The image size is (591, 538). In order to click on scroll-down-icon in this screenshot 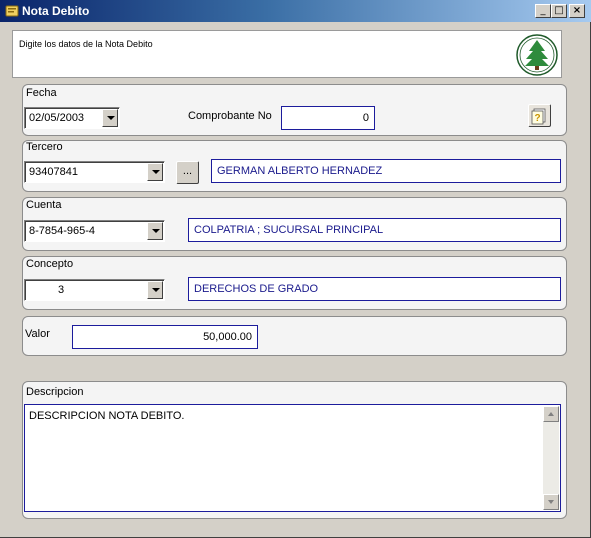, I will do `click(551, 502)`.